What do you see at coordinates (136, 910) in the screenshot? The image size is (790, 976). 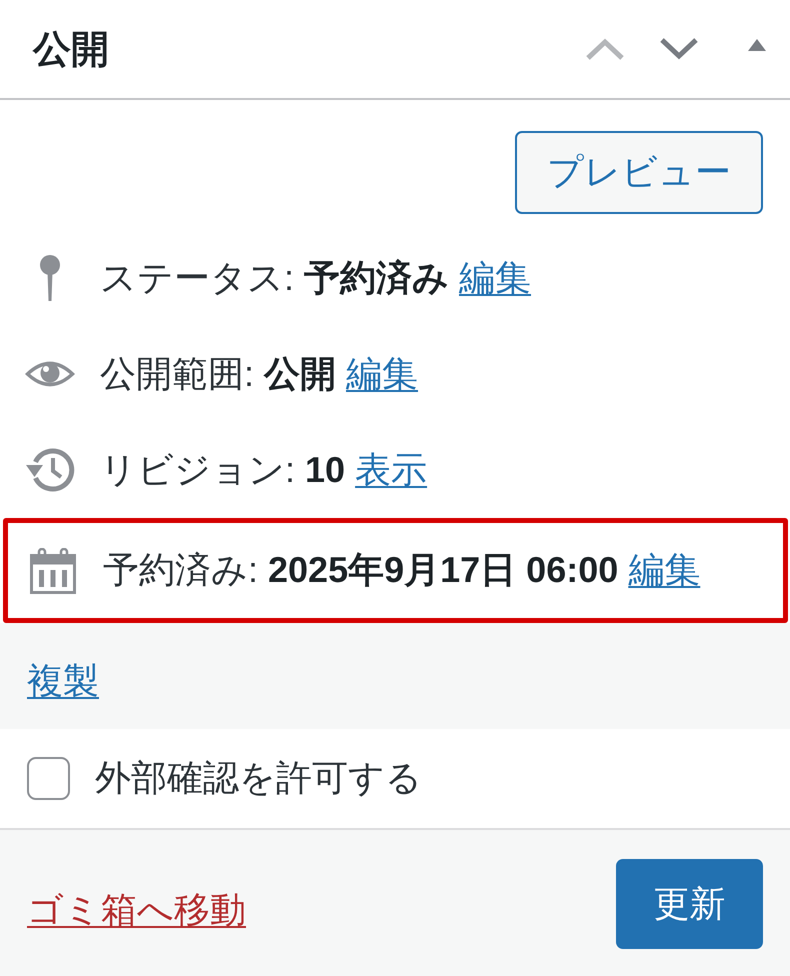 I see `trash-link: ゴミ箱へ移動` at bounding box center [136, 910].